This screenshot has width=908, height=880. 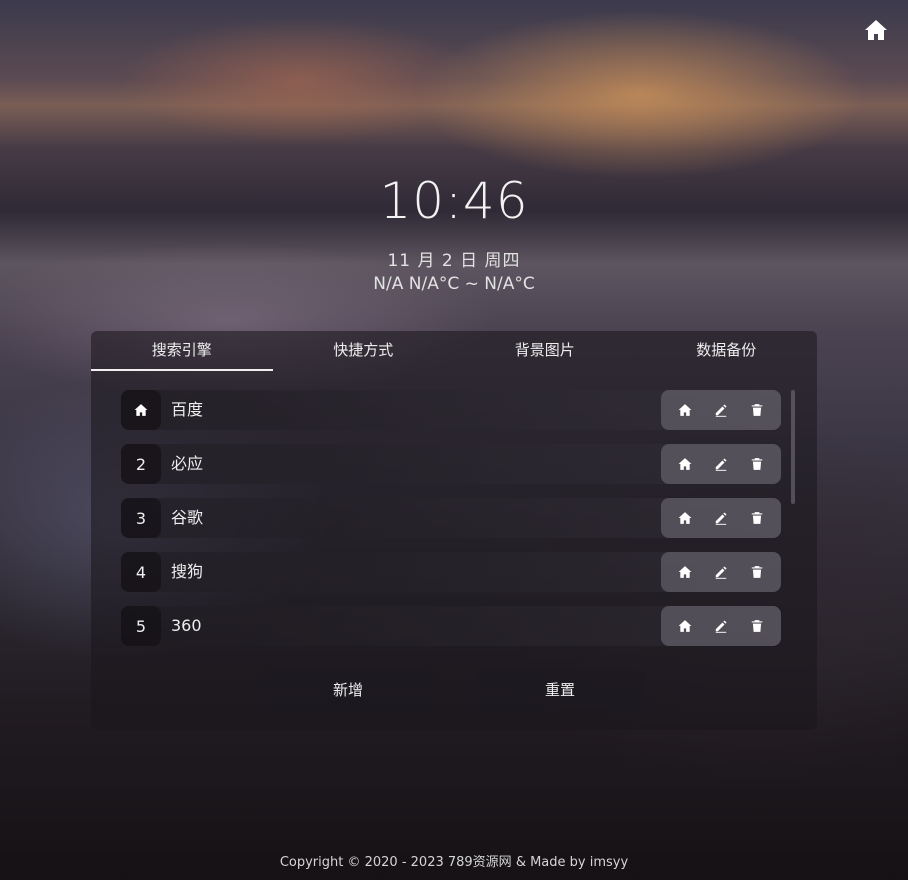 I want to click on engine-row: 3 谷歌, so click(x=451, y=518).